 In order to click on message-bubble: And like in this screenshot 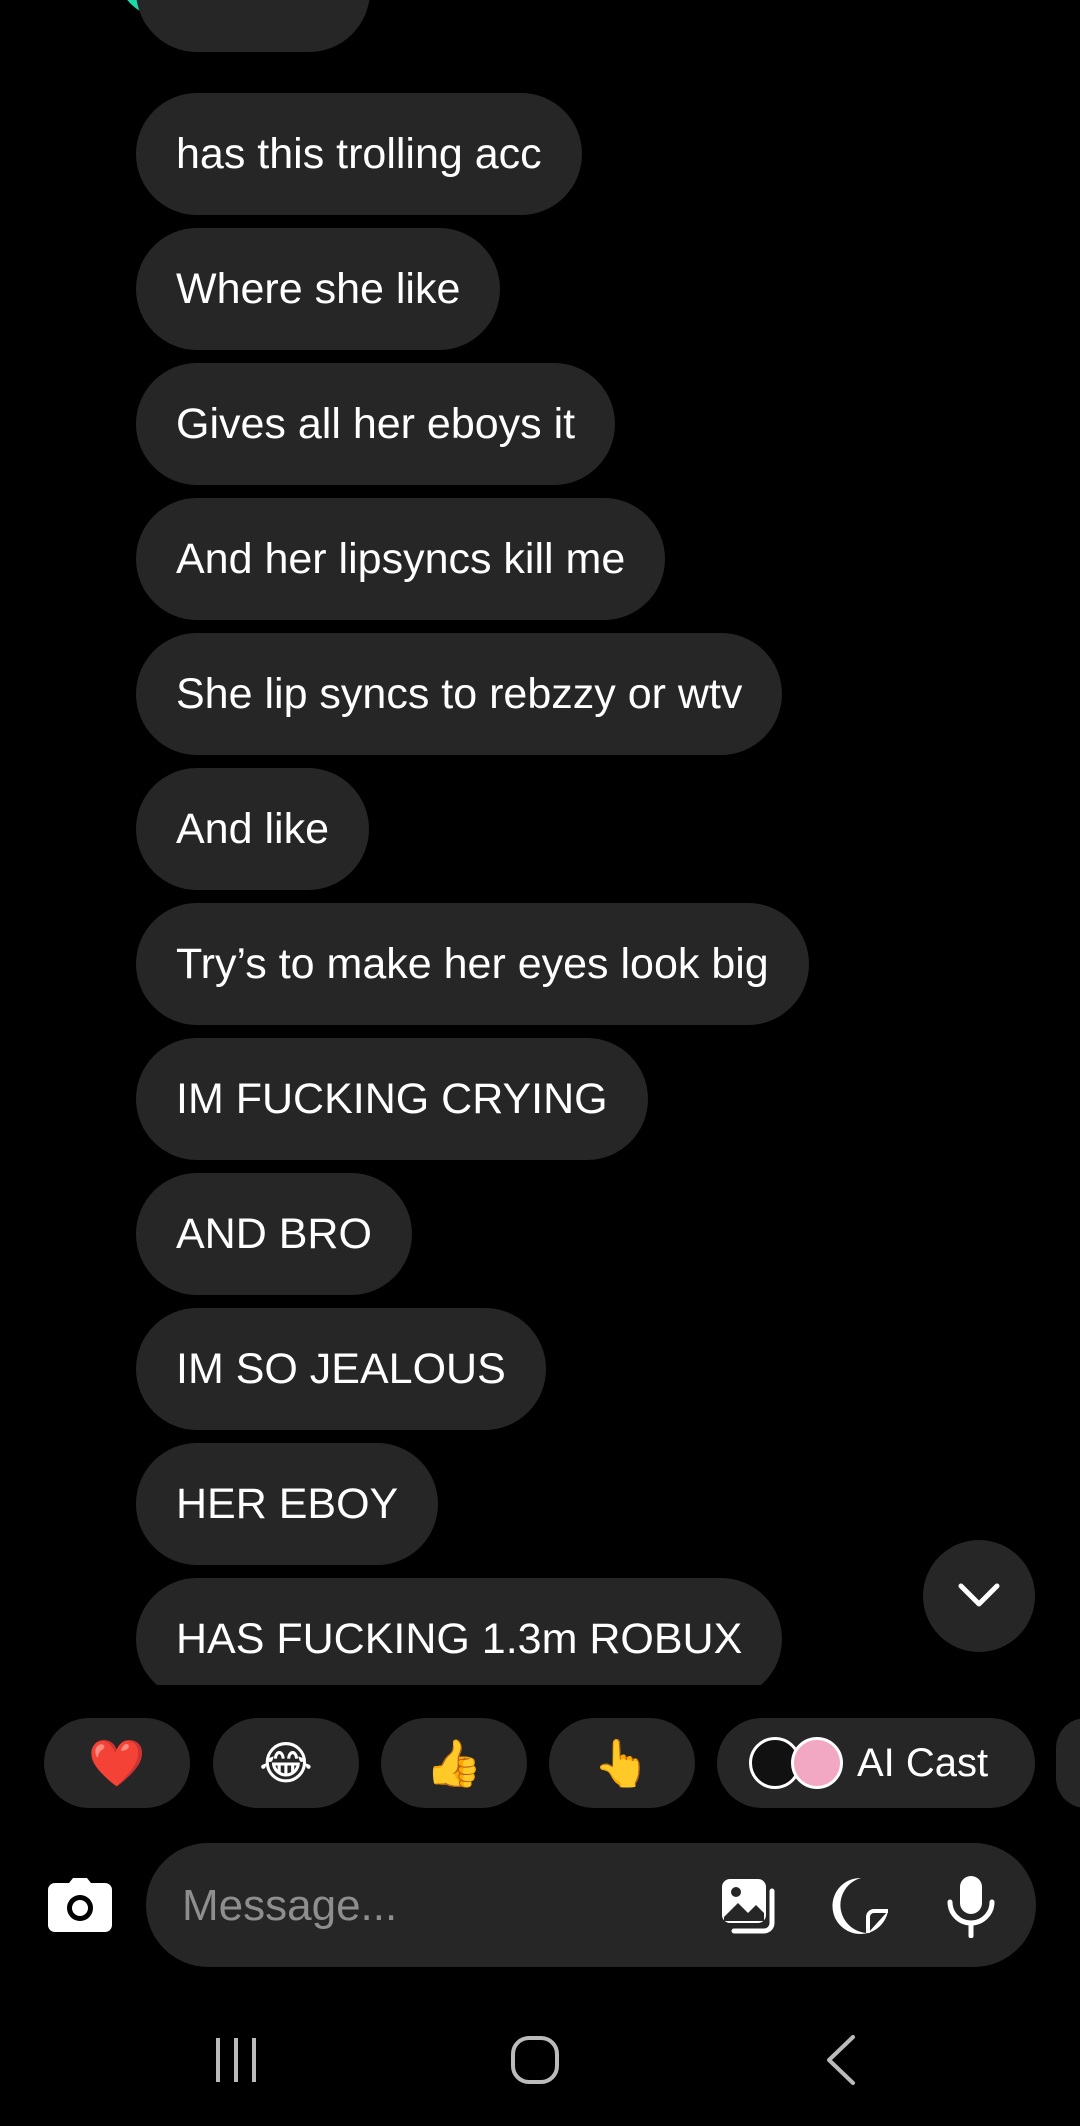, I will do `click(252, 829)`.